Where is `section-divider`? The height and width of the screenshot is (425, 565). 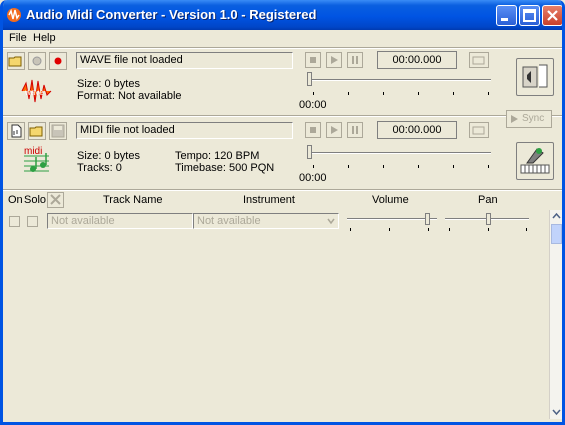
section-divider is located at coordinates (282, 116).